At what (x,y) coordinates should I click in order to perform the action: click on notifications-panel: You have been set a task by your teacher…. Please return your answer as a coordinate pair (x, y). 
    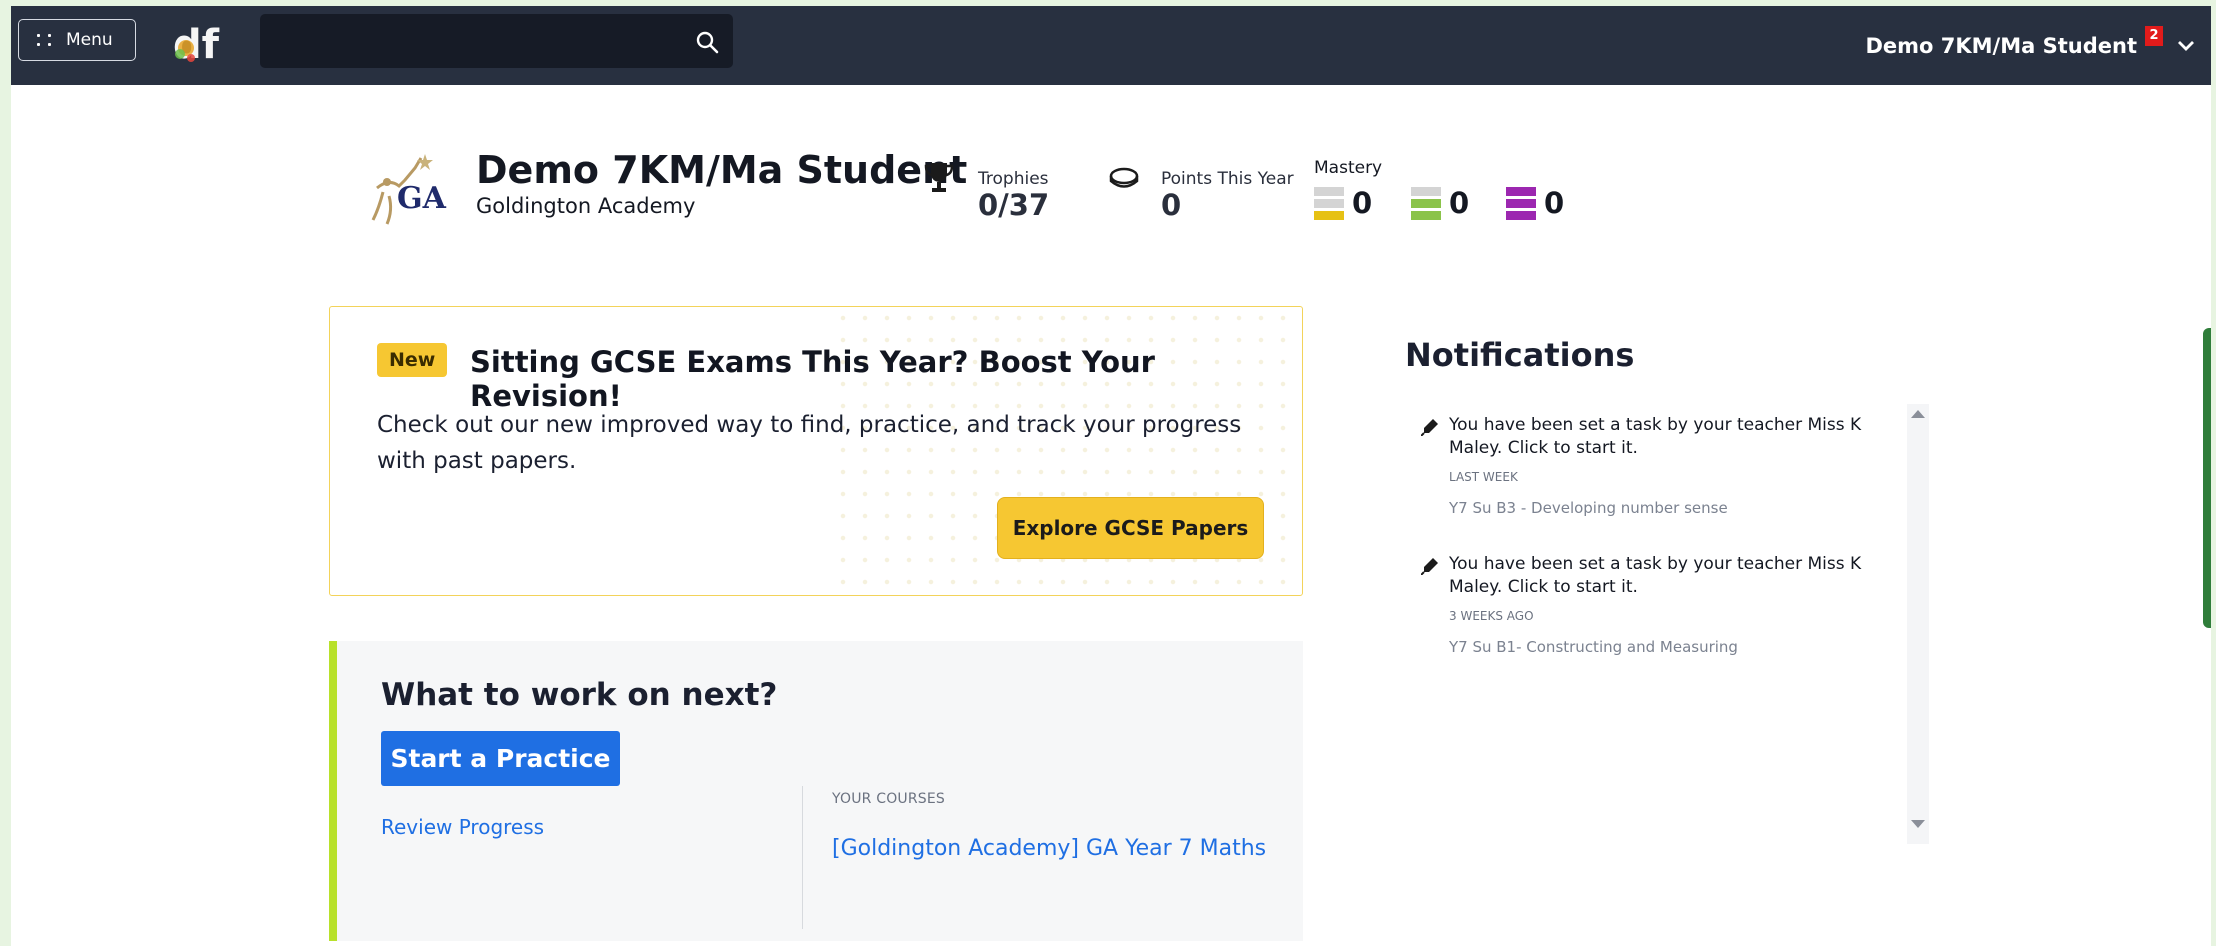
    Looking at the image, I should click on (1675, 624).